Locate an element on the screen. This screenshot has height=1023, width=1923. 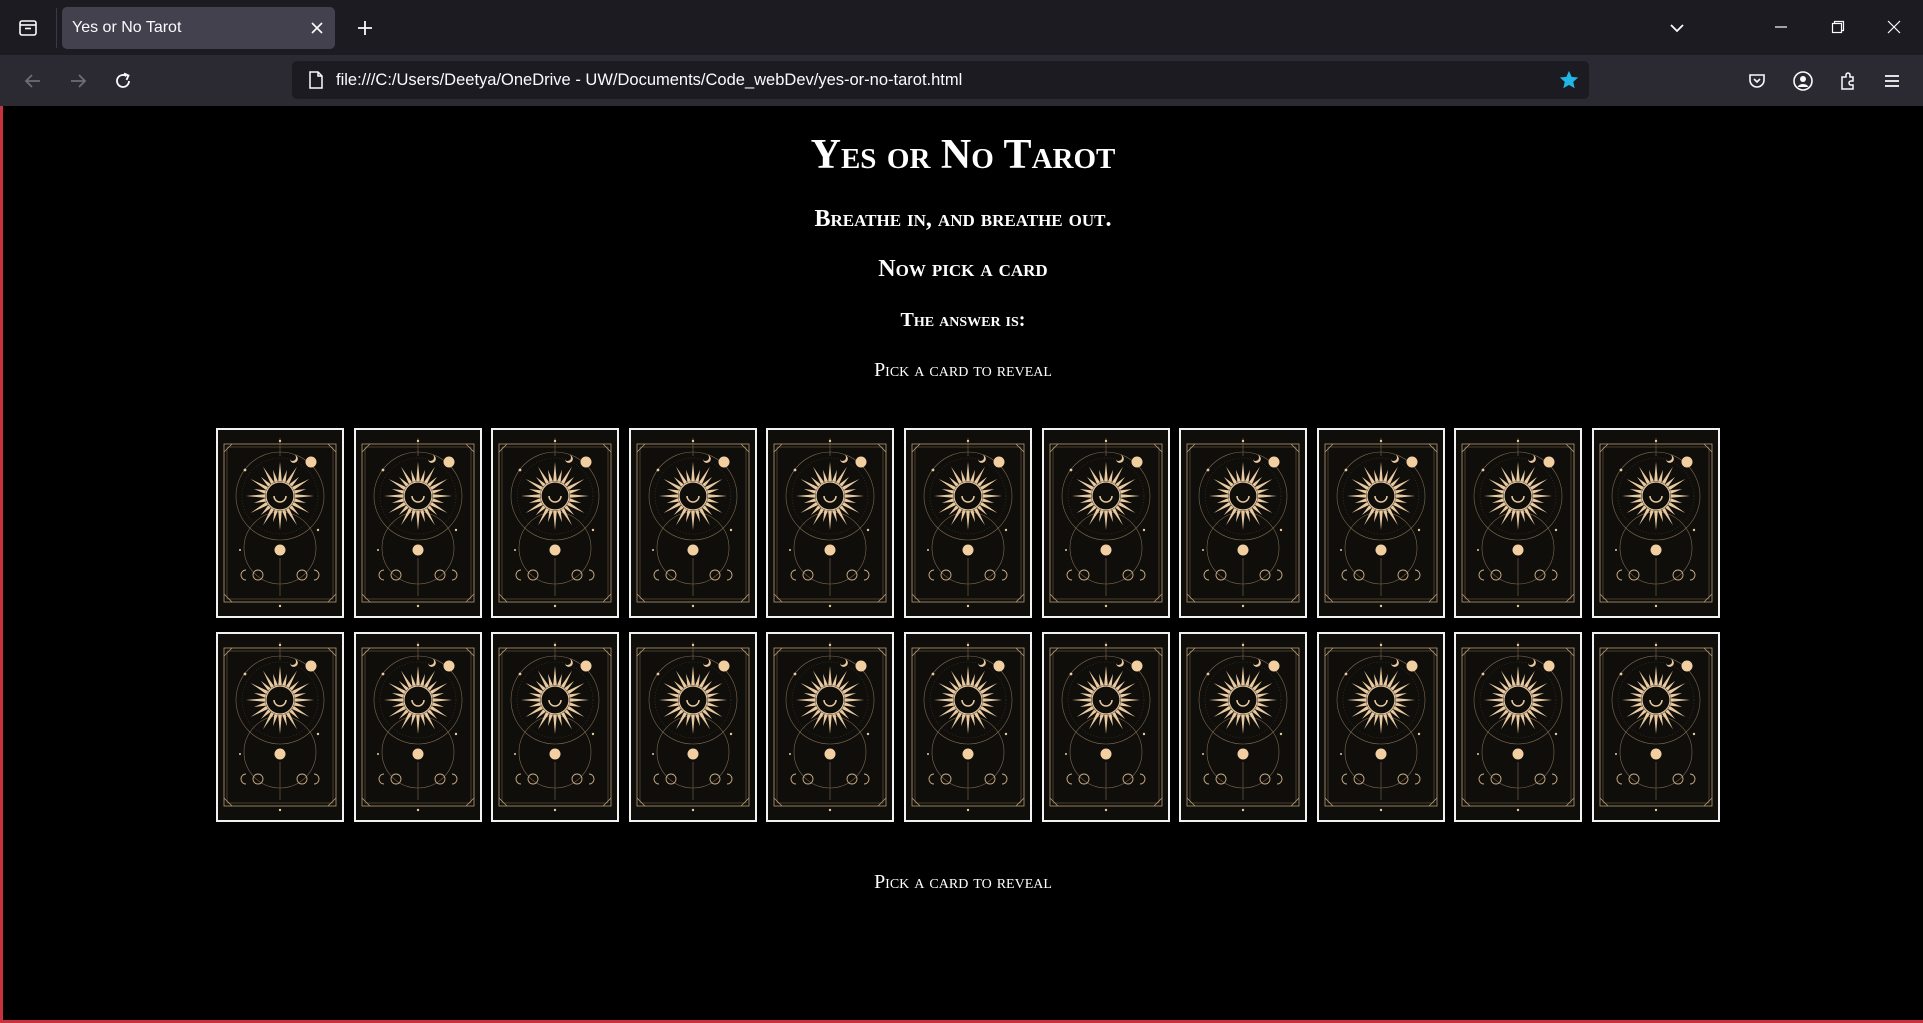
firefox-view-button is located at coordinates (28, 28).